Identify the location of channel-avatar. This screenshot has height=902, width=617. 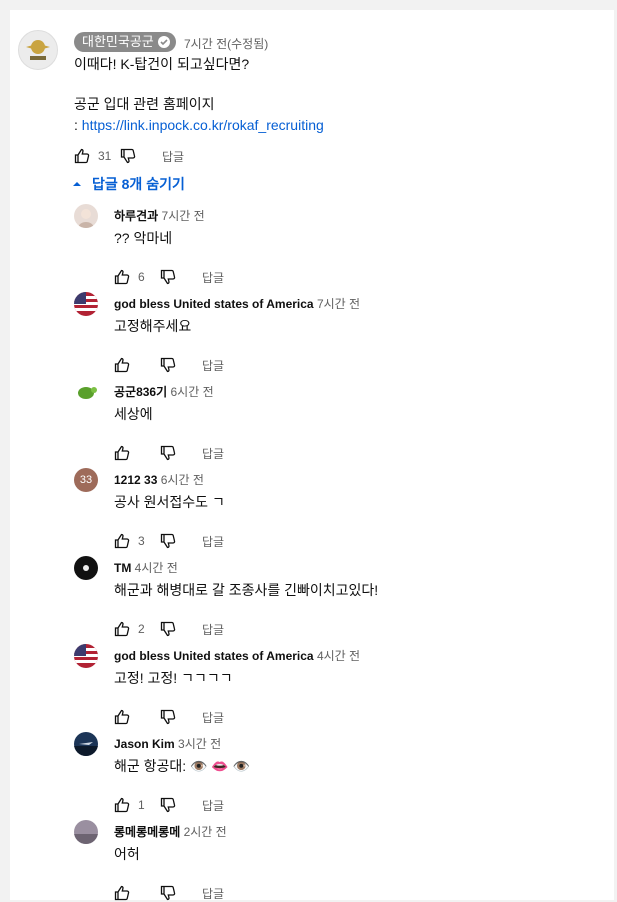
(38, 50).